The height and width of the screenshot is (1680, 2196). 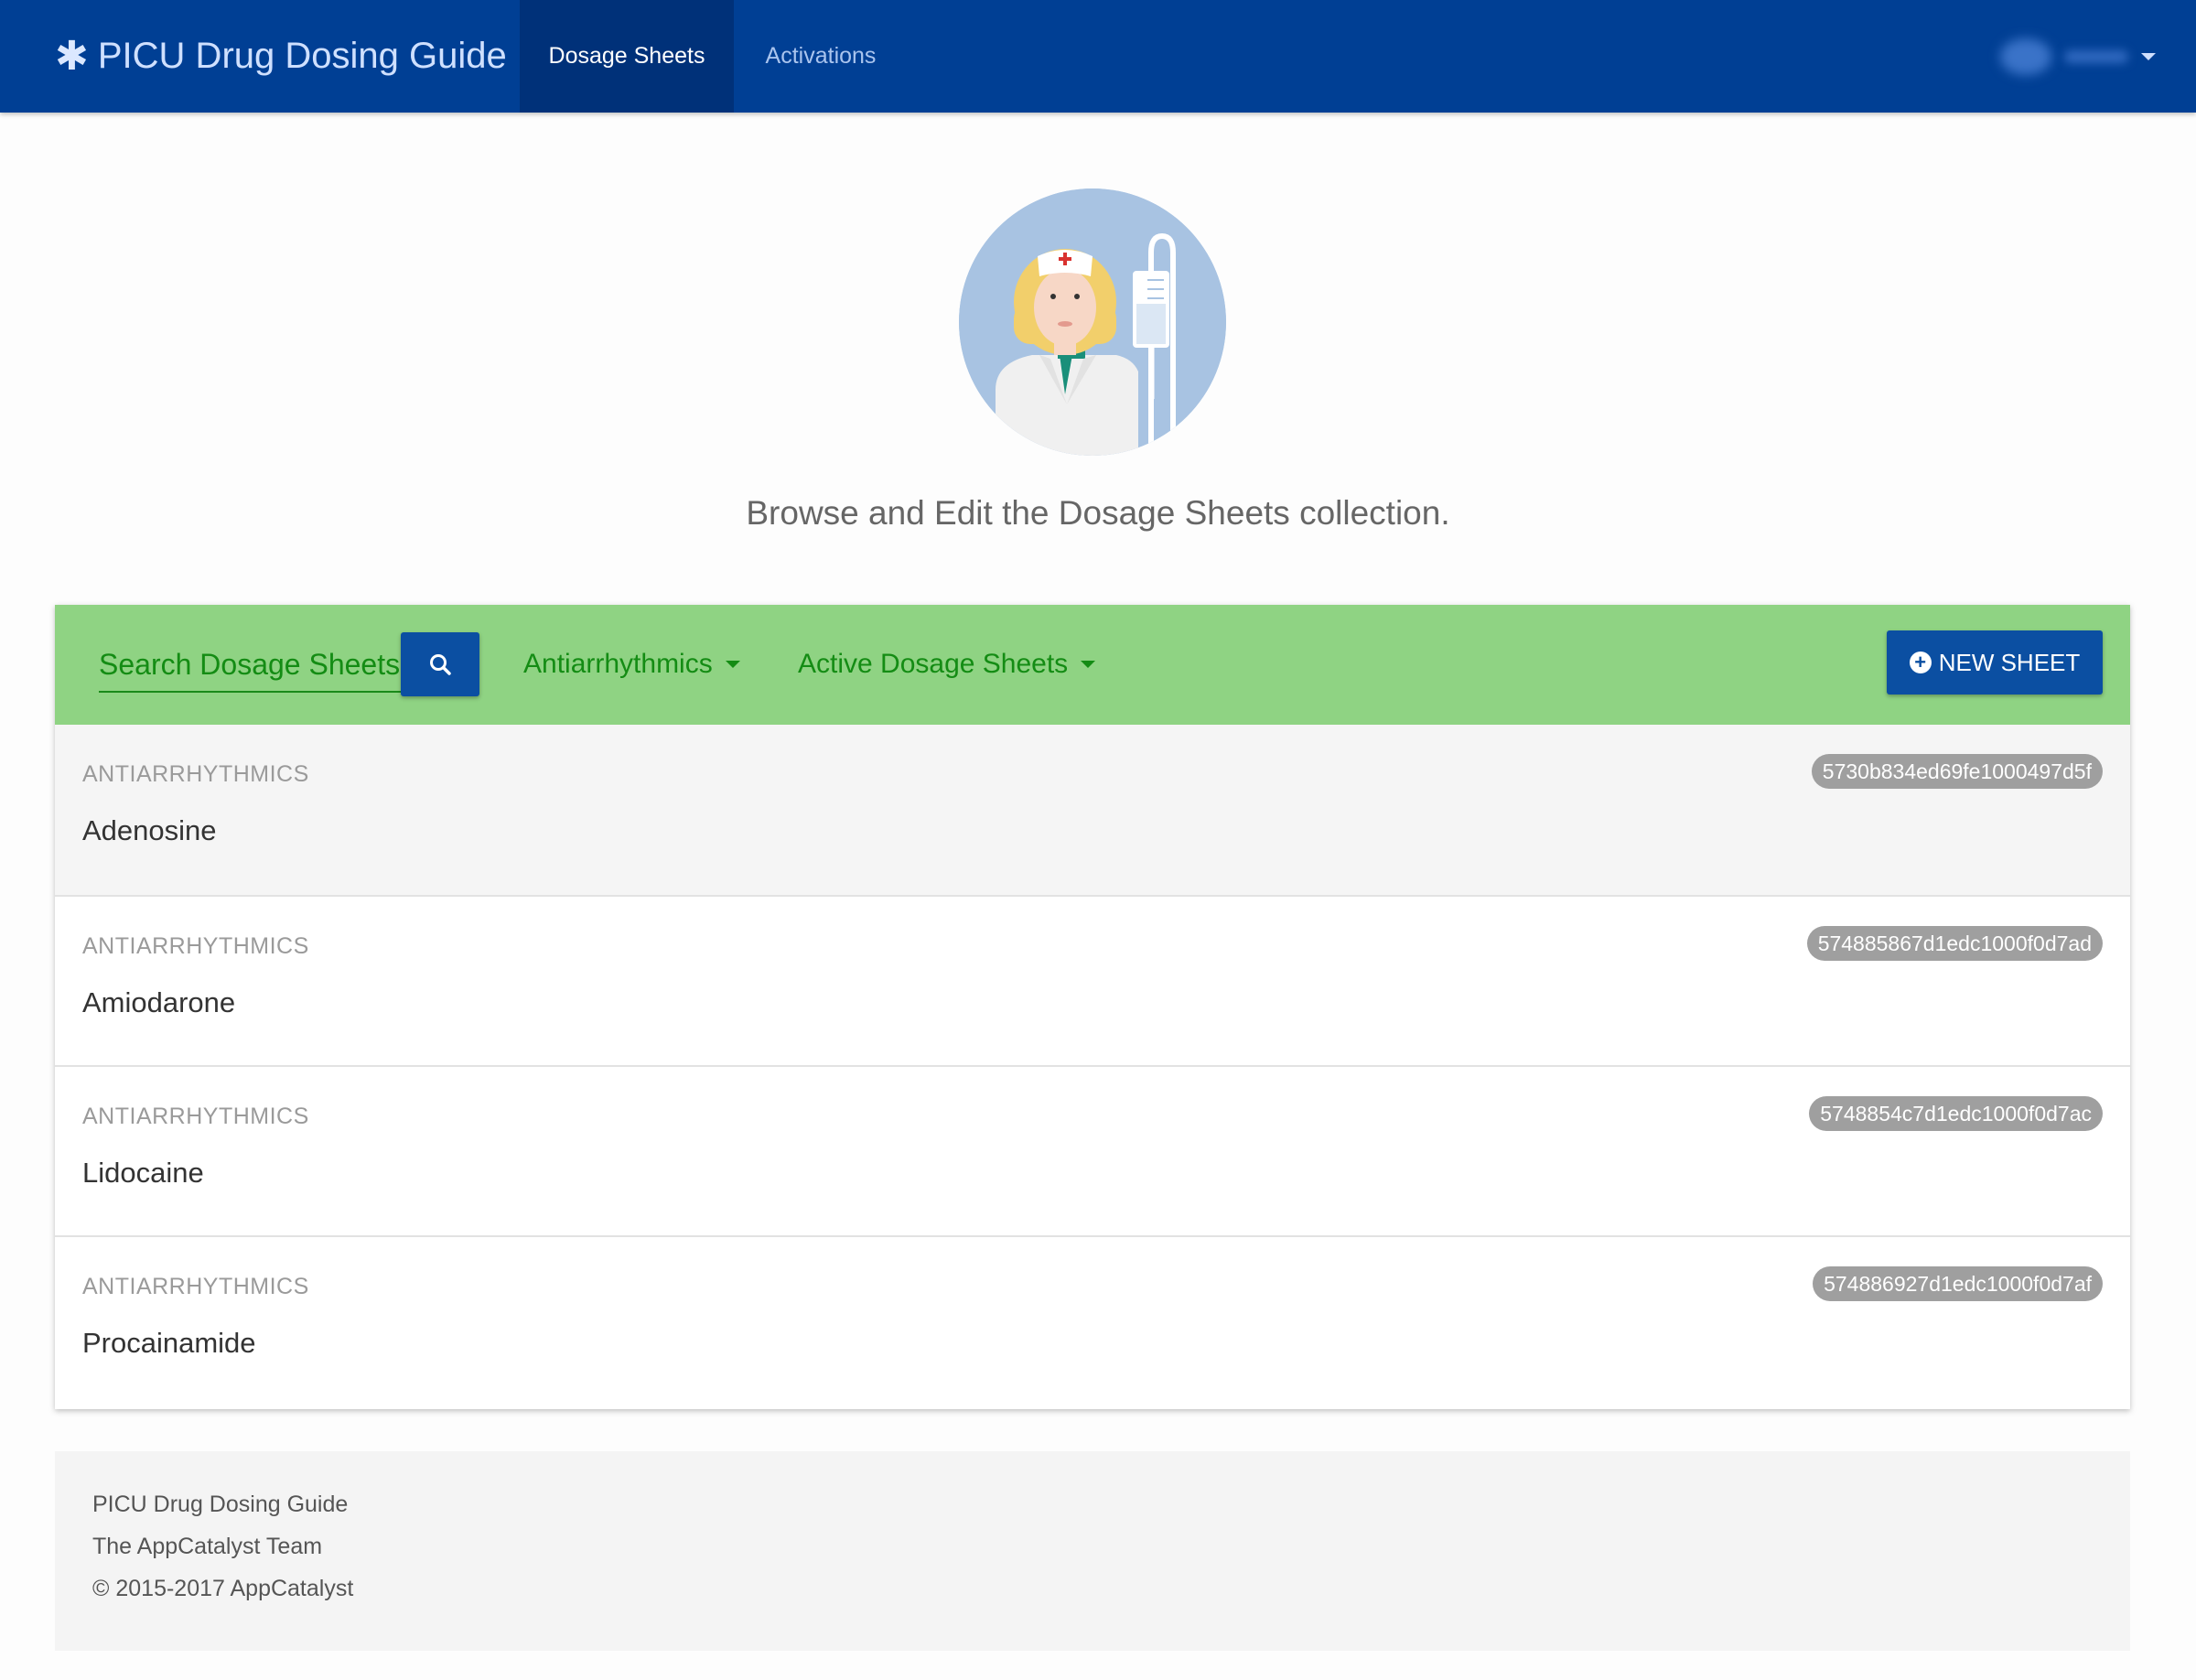 I want to click on tab-activations: Activations, so click(x=821, y=56).